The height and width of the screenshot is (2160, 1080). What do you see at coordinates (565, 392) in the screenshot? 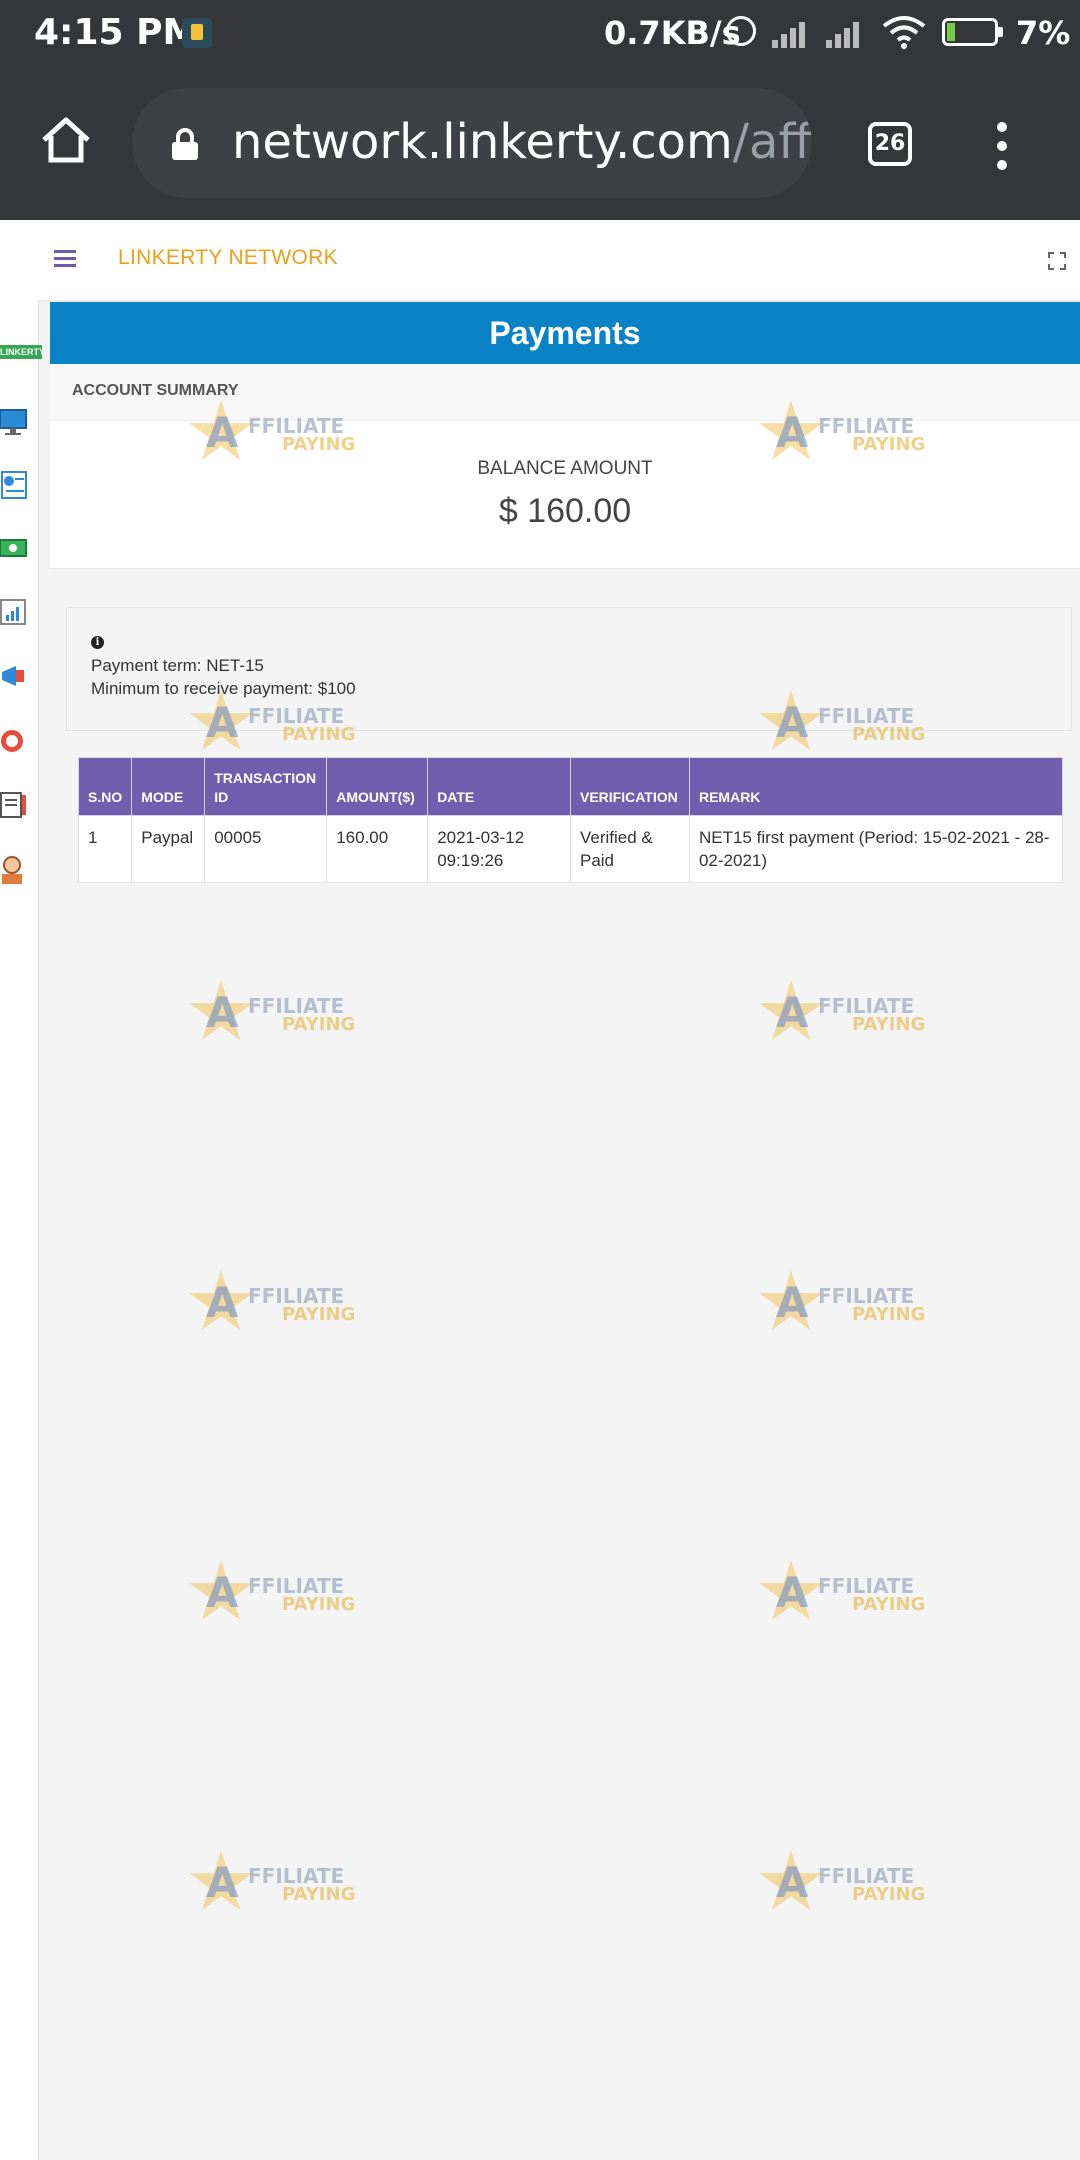
I see `account-summary-header: ACCOUNT SUMMARY` at bounding box center [565, 392].